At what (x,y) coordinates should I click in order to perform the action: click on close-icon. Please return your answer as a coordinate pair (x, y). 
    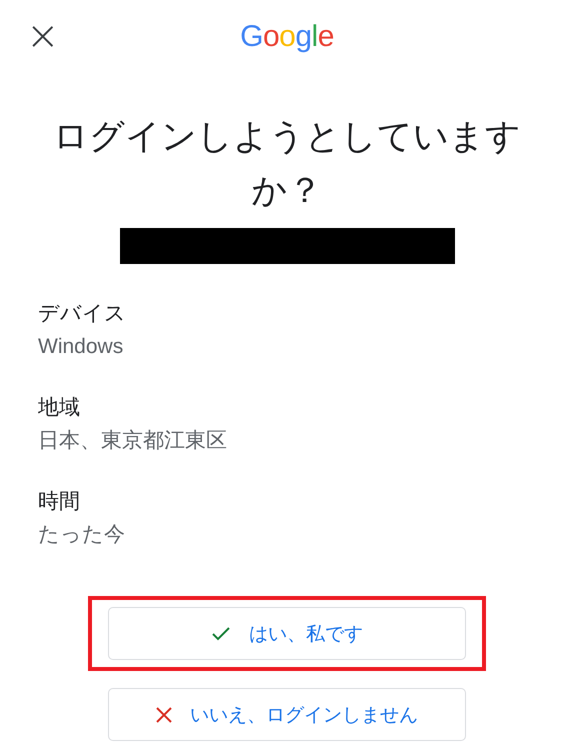
    Looking at the image, I should click on (164, 714).